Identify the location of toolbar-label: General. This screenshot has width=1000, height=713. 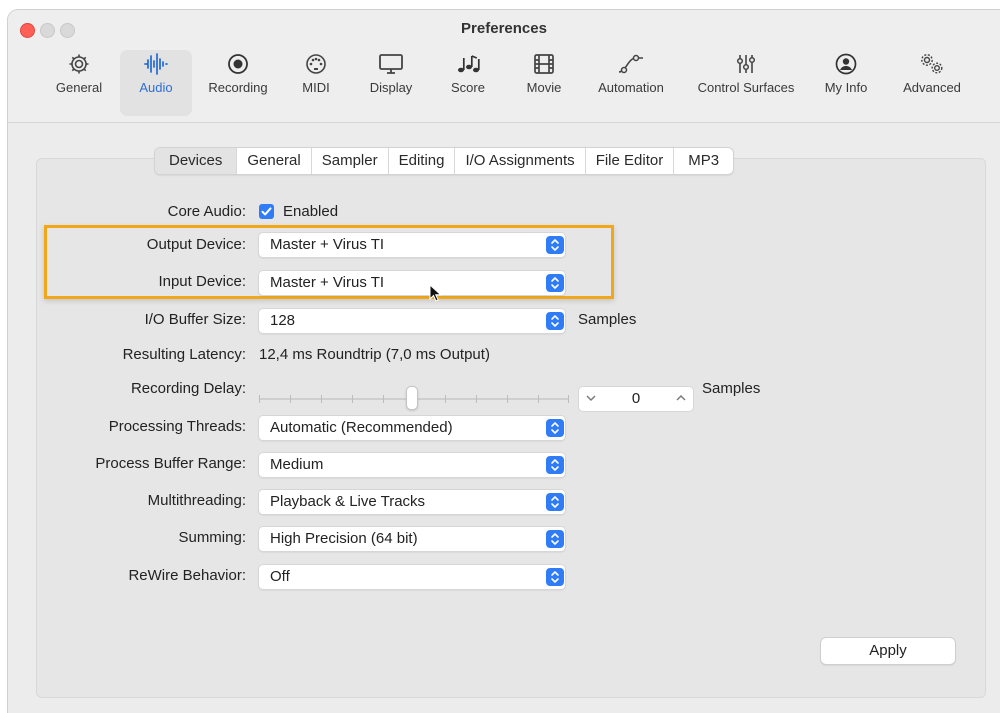
(79, 87).